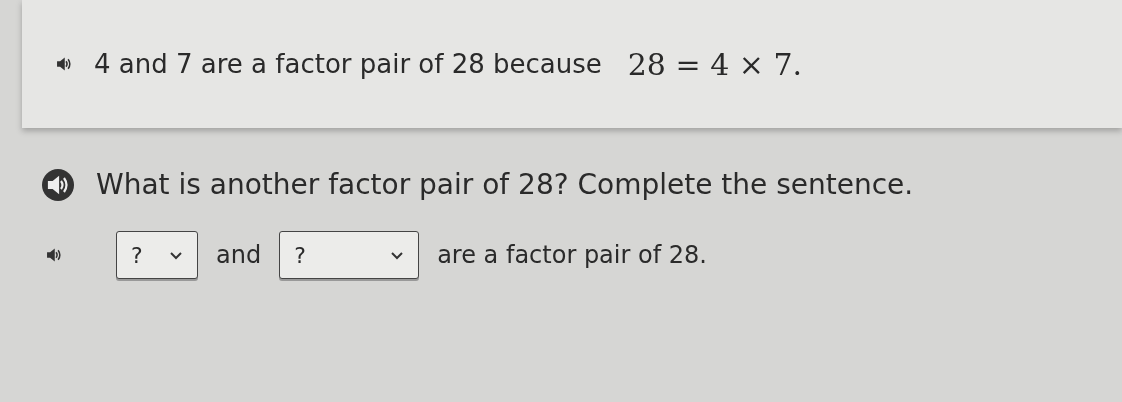 The image size is (1122, 402). I want to click on sentence-text: are a factor pair of 28., so click(572, 255).